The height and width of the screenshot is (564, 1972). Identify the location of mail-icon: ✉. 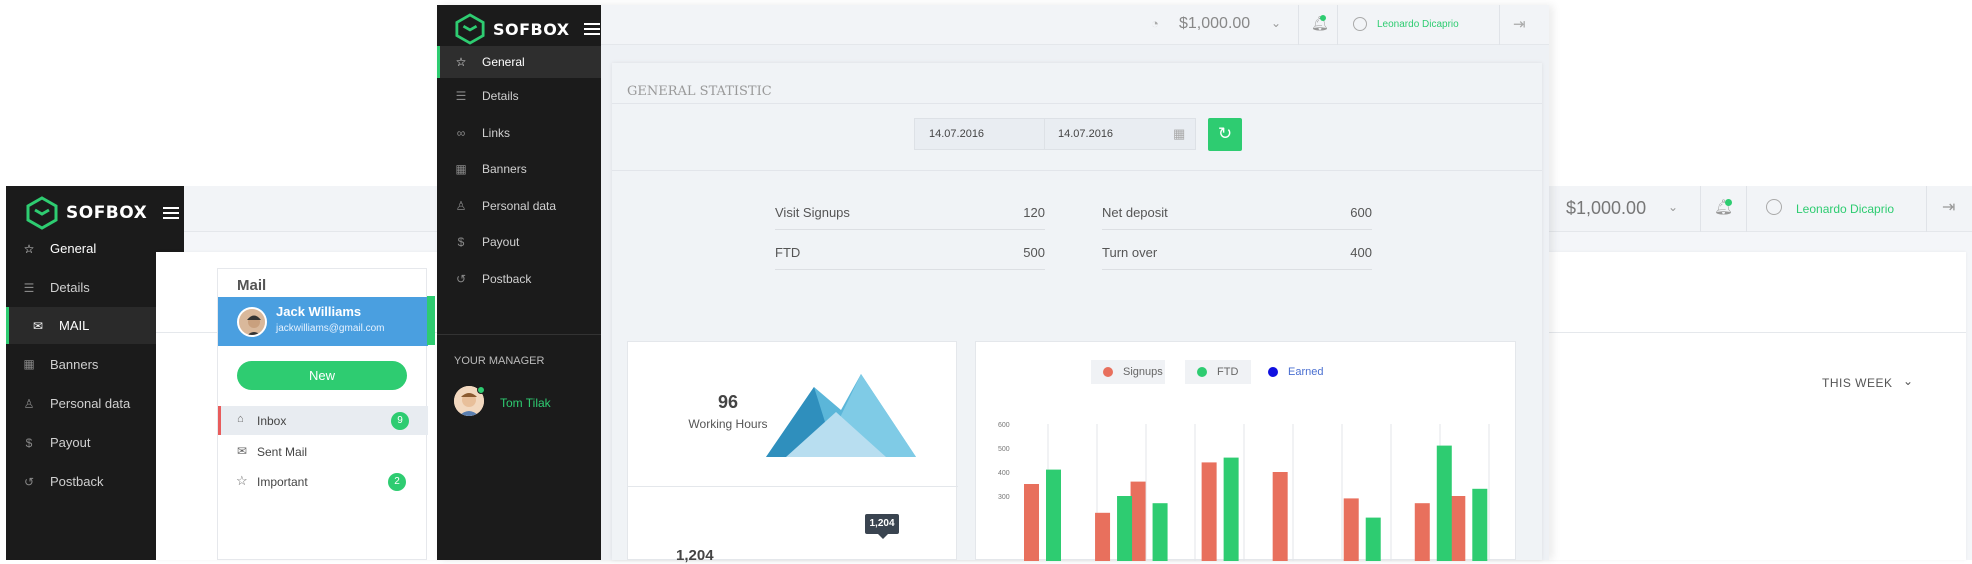
(38, 325).